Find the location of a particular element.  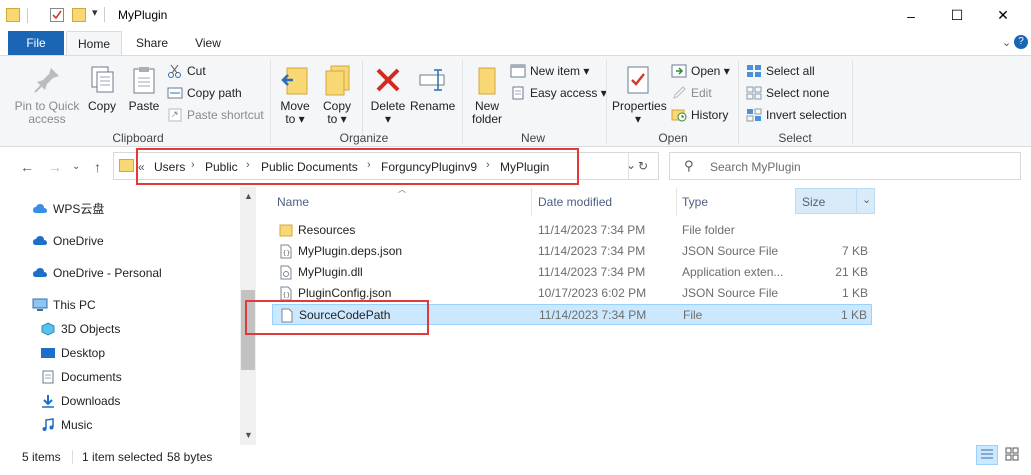

edit-pencil-icon is located at coordinates (679, 93).